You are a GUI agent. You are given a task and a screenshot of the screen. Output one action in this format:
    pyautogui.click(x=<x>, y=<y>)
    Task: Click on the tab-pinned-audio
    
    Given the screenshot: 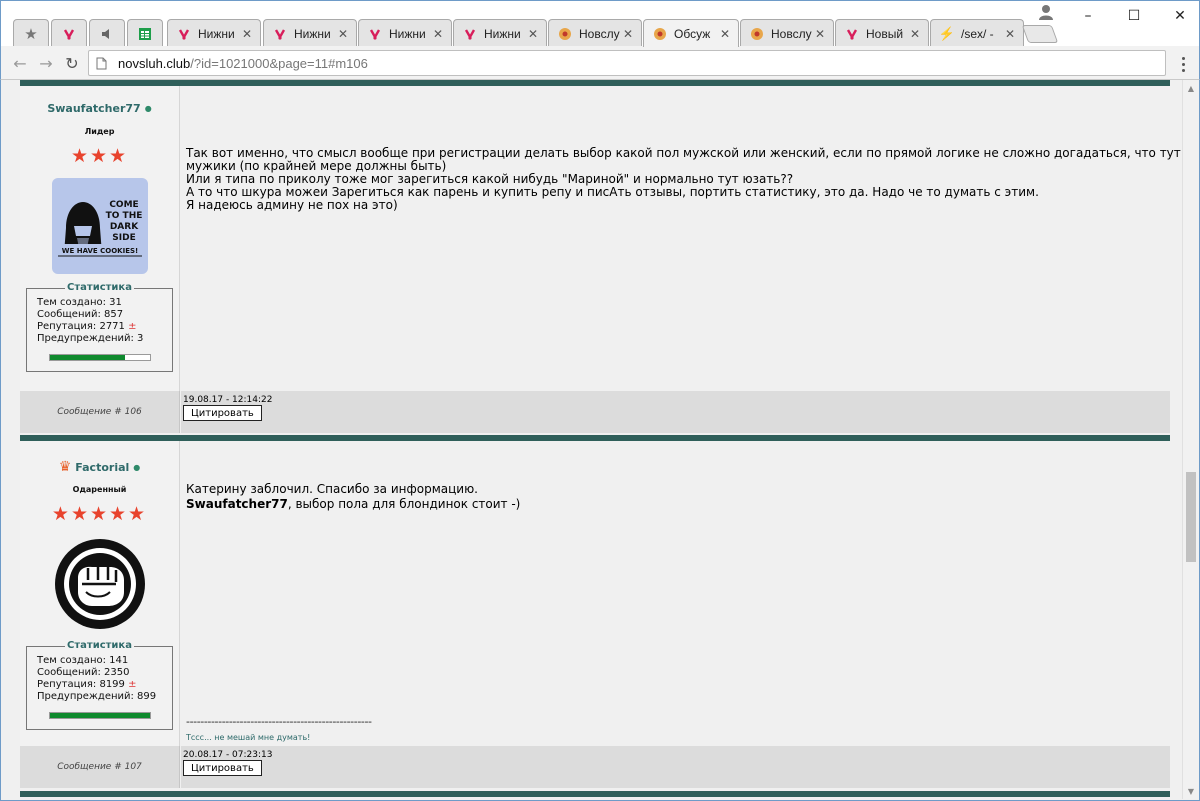 What is the action you would take?
    pyautogui.click(x=107, y=33)
    